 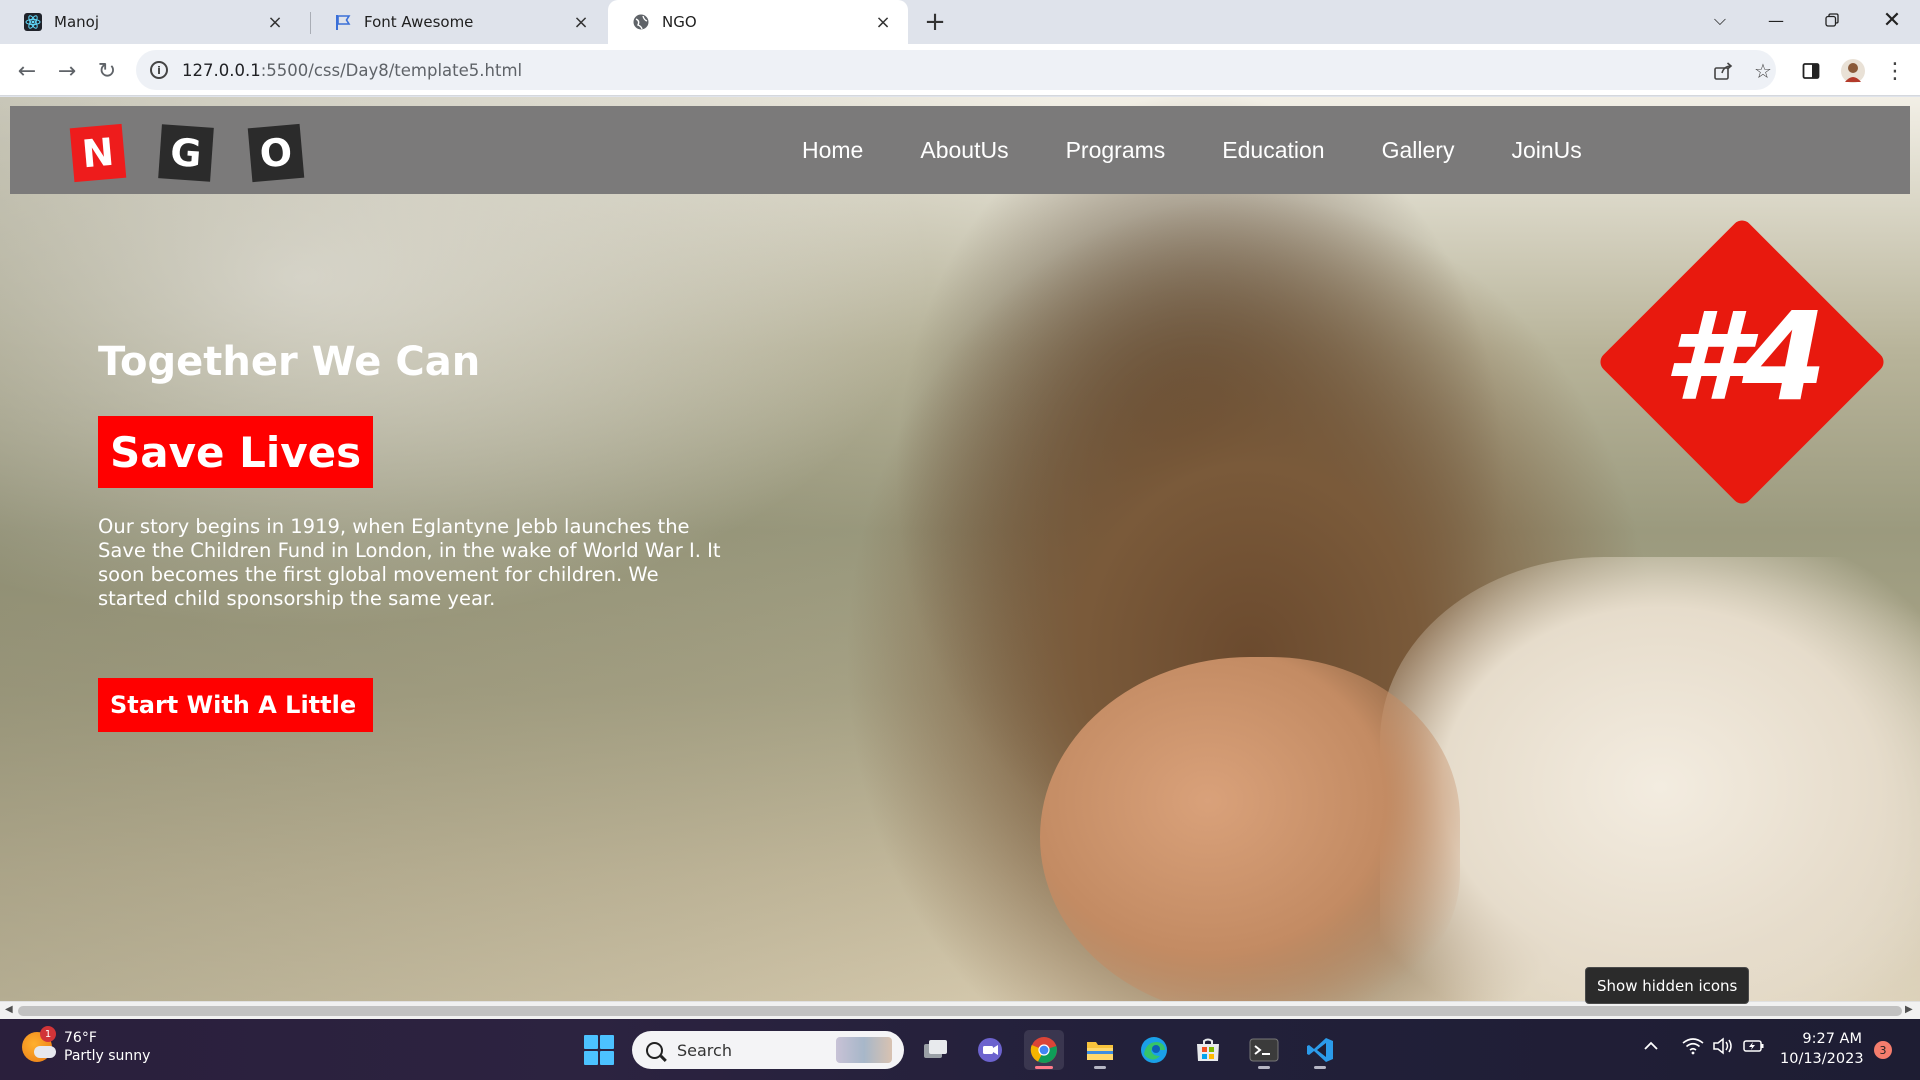 I want to click on system-clock: 9:27 AM 10/13/2023, so click(x=1822, y=1049).